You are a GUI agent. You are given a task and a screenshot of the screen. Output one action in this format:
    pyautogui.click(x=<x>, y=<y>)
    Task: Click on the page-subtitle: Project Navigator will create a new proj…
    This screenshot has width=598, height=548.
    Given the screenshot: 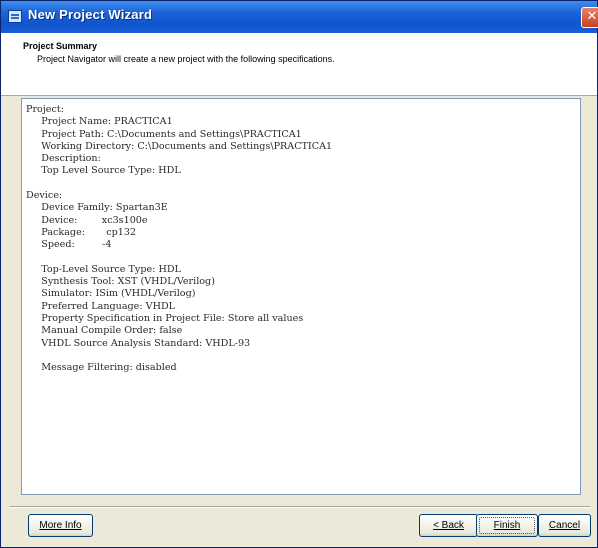 What is the action you would take?
    pyautogui.click(x=186, y=59)
    